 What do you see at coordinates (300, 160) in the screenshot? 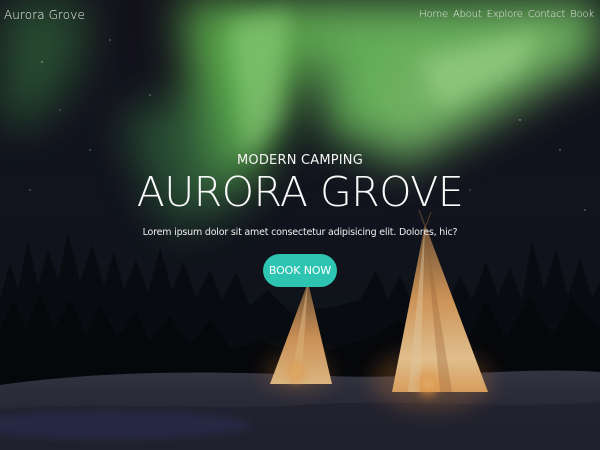
I see `hero-eyebrow: MODERN CAMPING` at bounding box center [300, 160].